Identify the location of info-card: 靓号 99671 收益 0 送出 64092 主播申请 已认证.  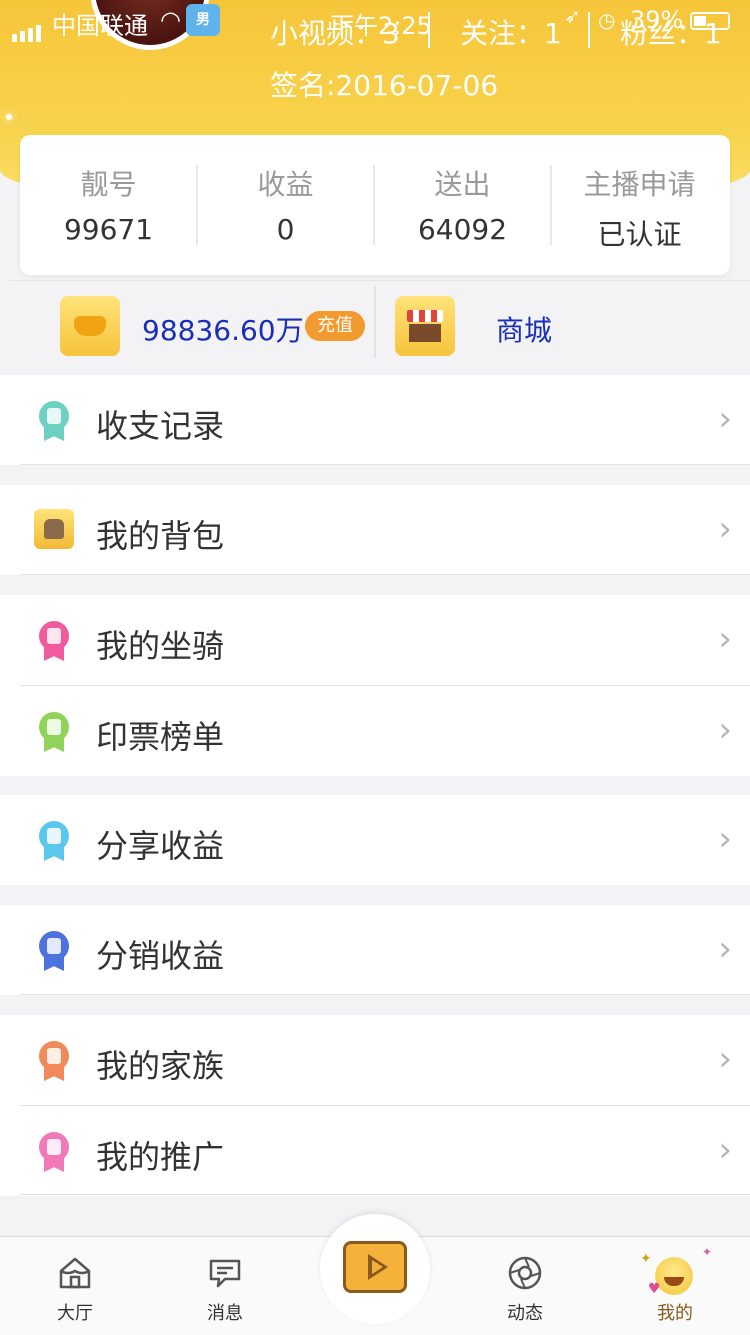
(375, 205).